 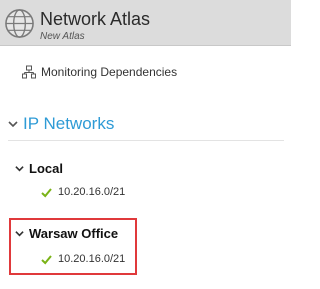 I want to click on monitoring-dependencies-link: Monitoring Dependencies, so click(x=99, y=72).